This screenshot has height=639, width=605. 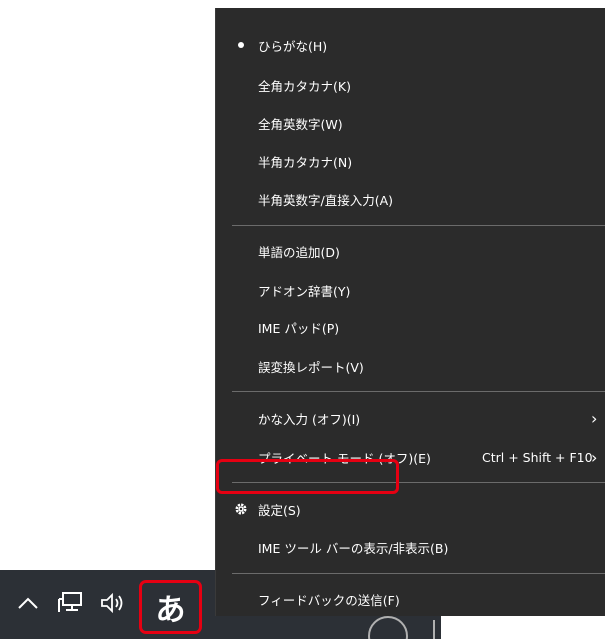 What do you see at coordinates (113, 603) in the screenshot?
I see `volume-icon` at bounding box center [113, 603].